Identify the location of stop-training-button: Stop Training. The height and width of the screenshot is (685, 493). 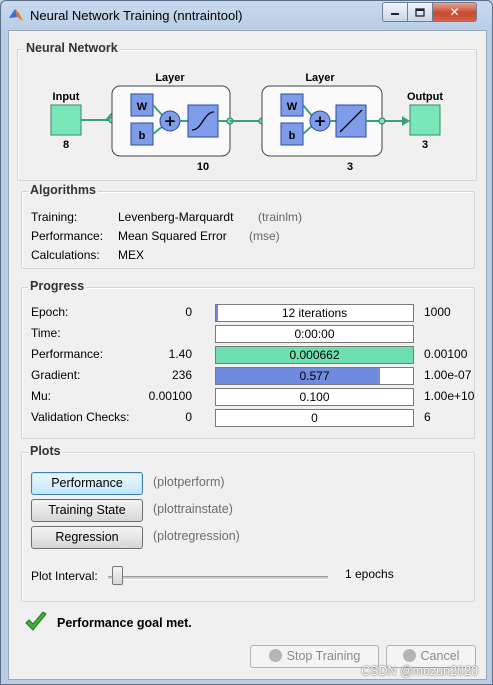
(314, 656).